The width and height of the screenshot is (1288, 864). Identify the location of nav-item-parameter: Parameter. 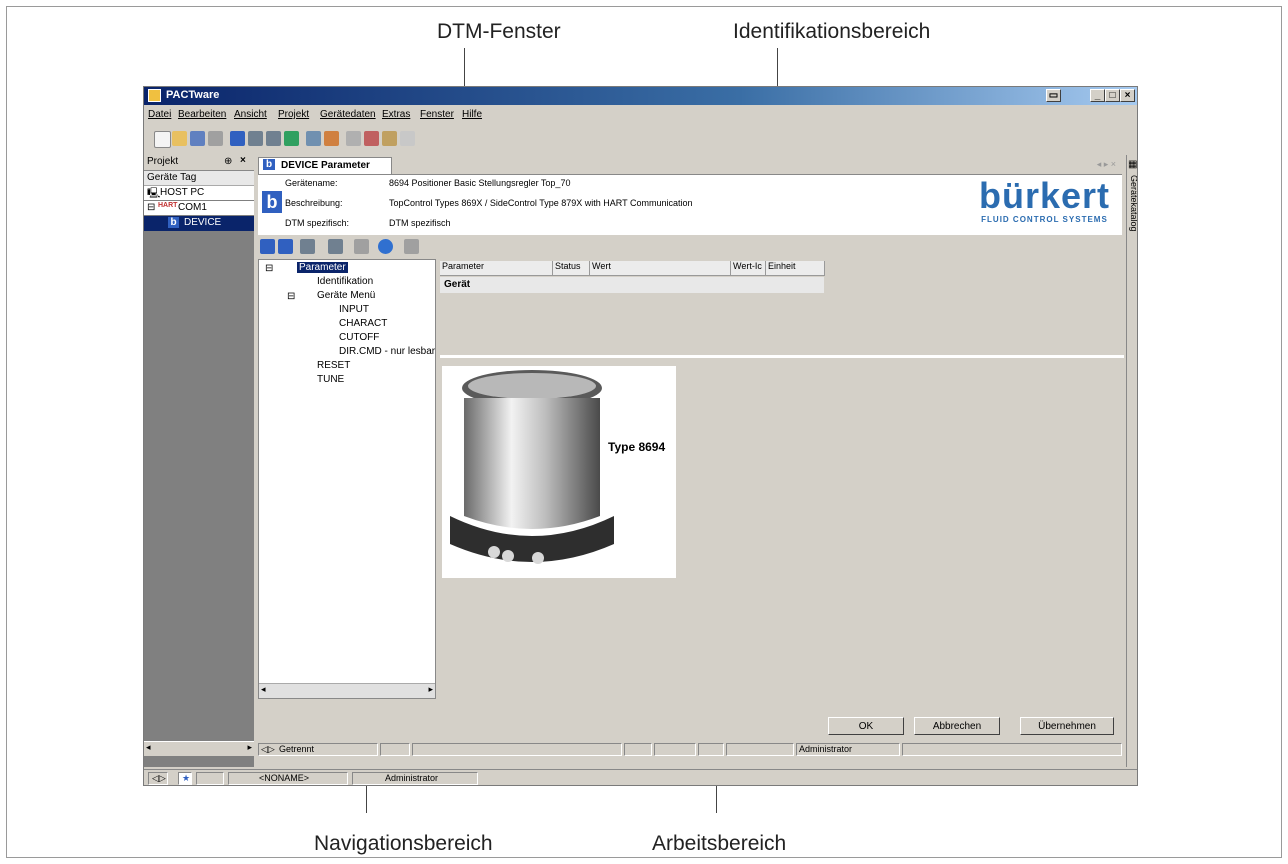
(322, 267).